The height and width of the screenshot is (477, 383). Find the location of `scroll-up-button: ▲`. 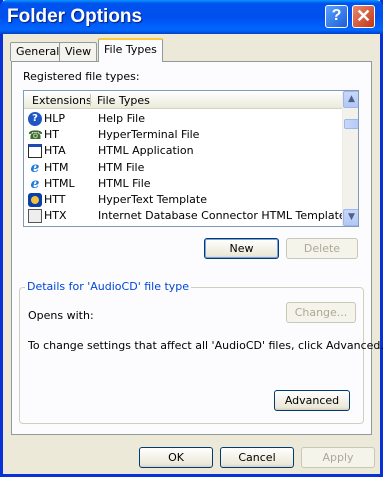

scroll-up-button: ▲ is located at coordinates (350, 99).